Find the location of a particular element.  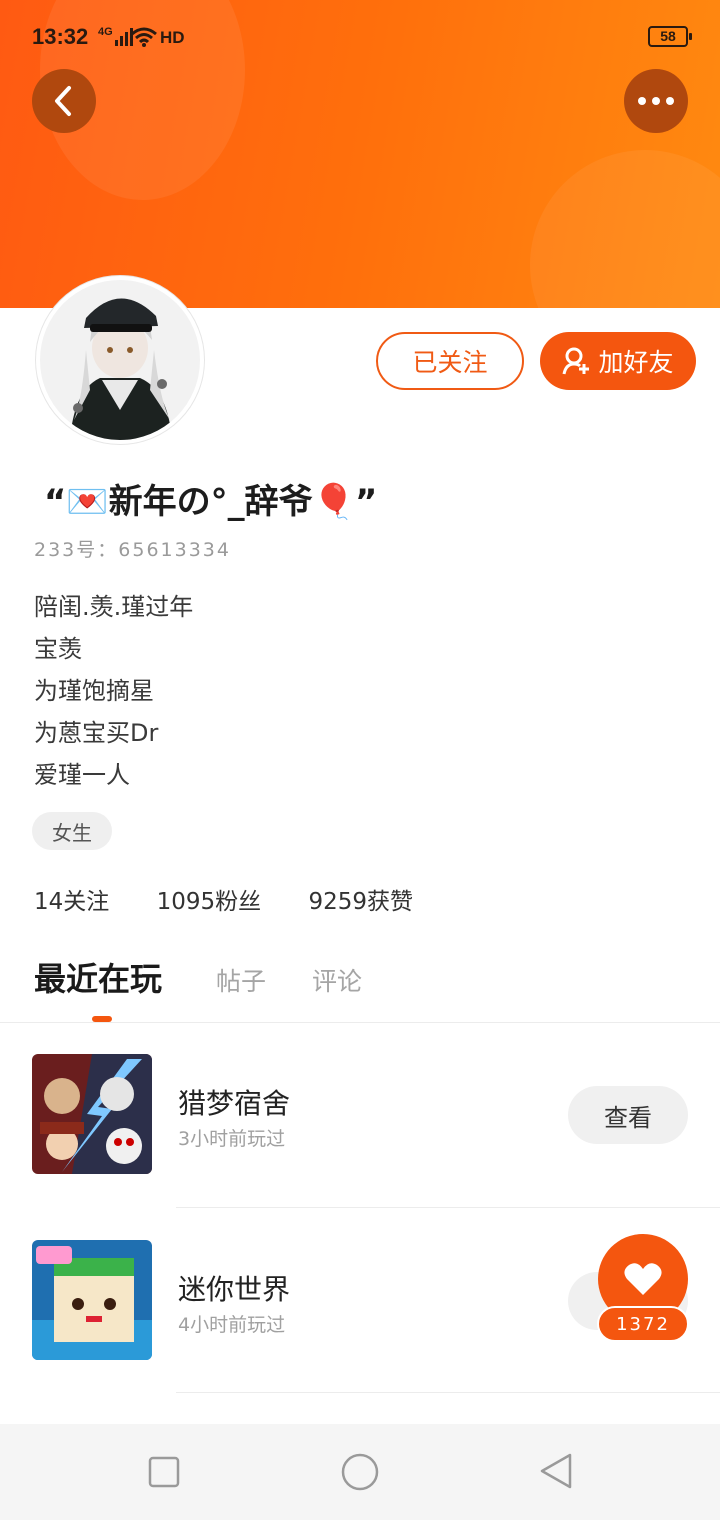

like-count: 1372 is located at coordinates (643, 1324).